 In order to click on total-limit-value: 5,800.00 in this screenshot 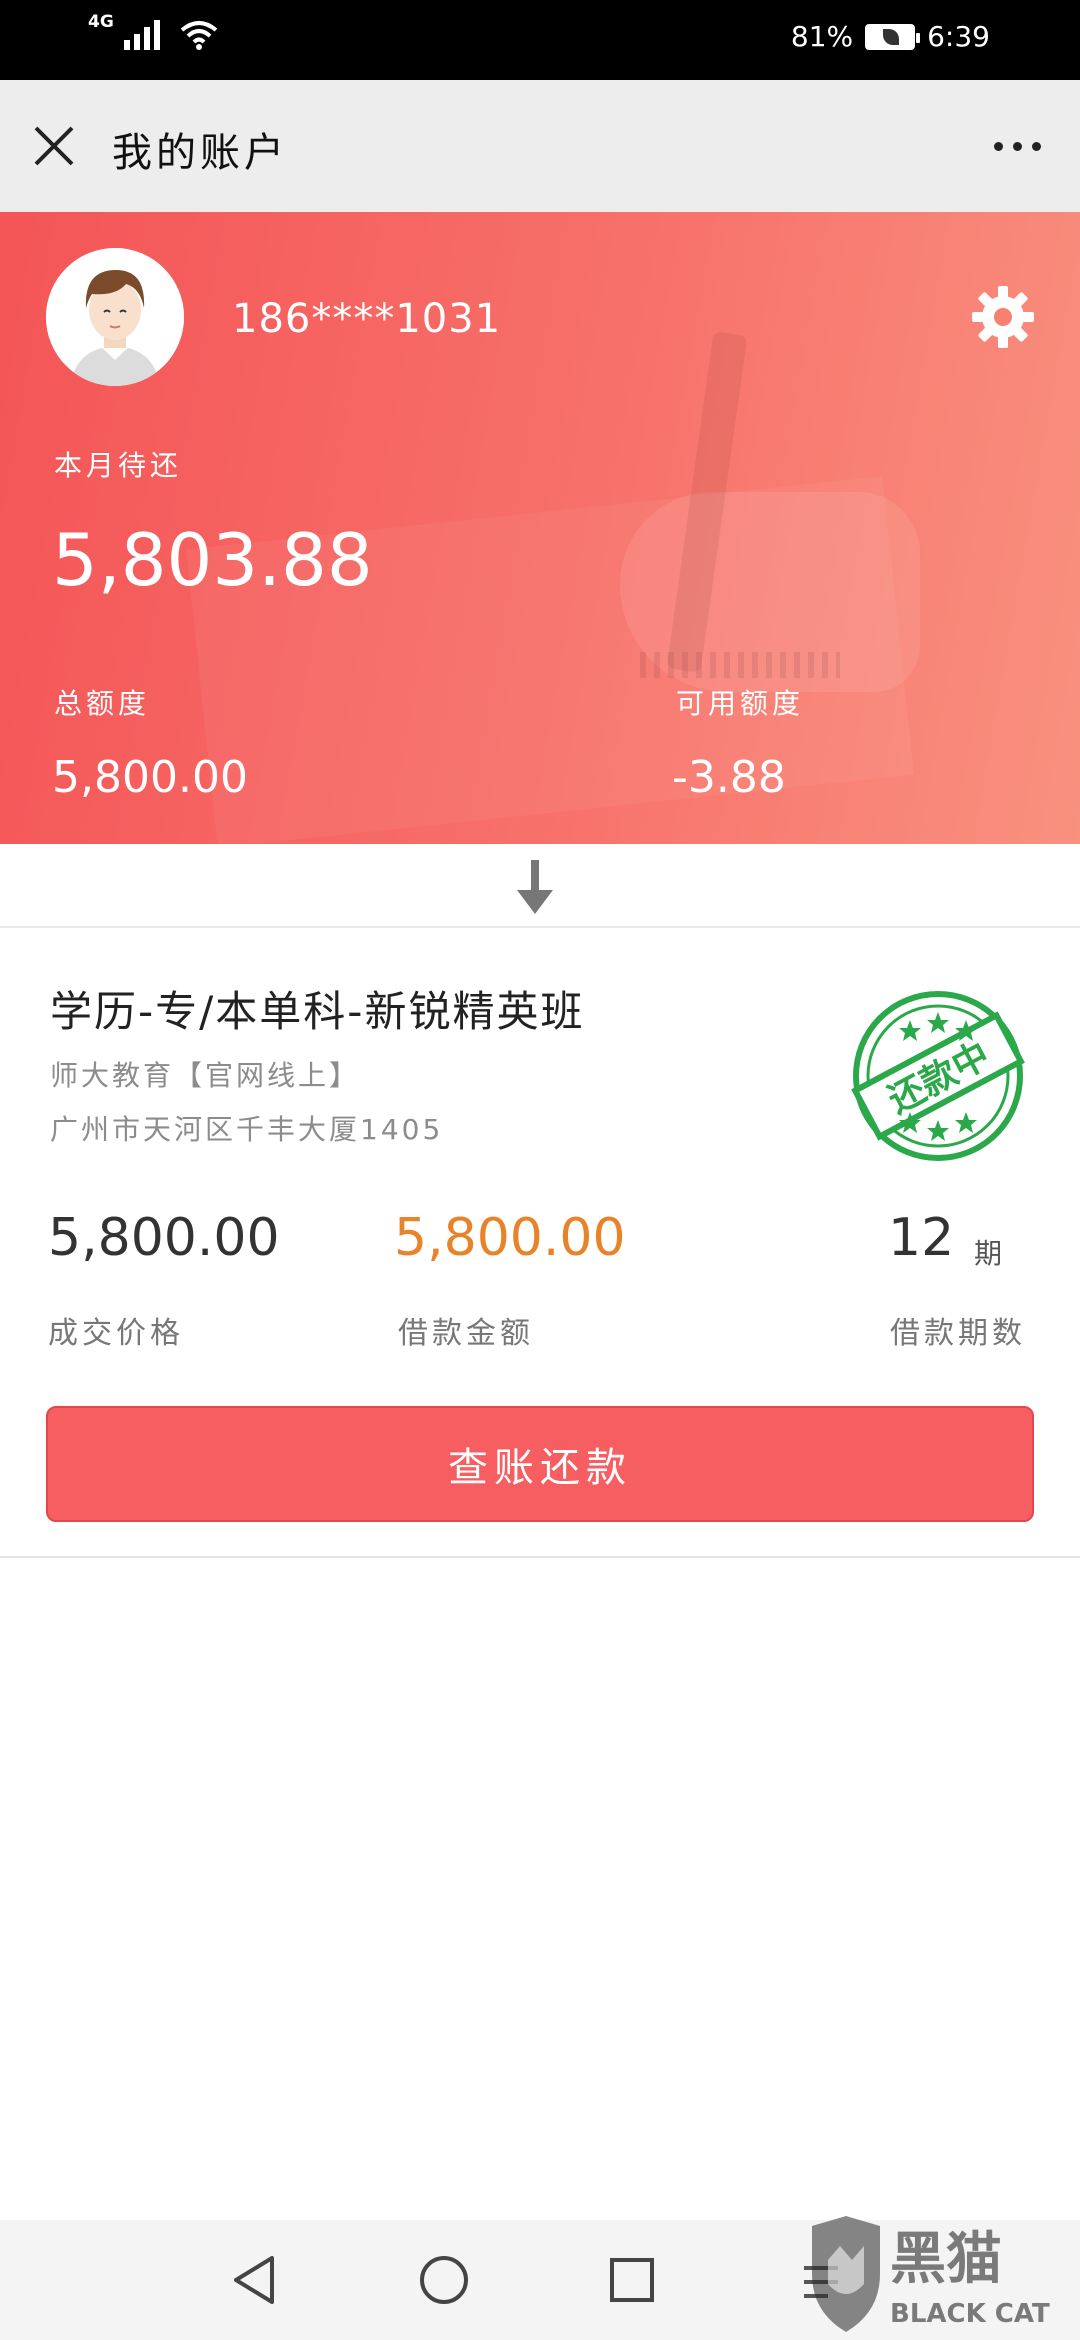, I will do `click(150, 777)`.